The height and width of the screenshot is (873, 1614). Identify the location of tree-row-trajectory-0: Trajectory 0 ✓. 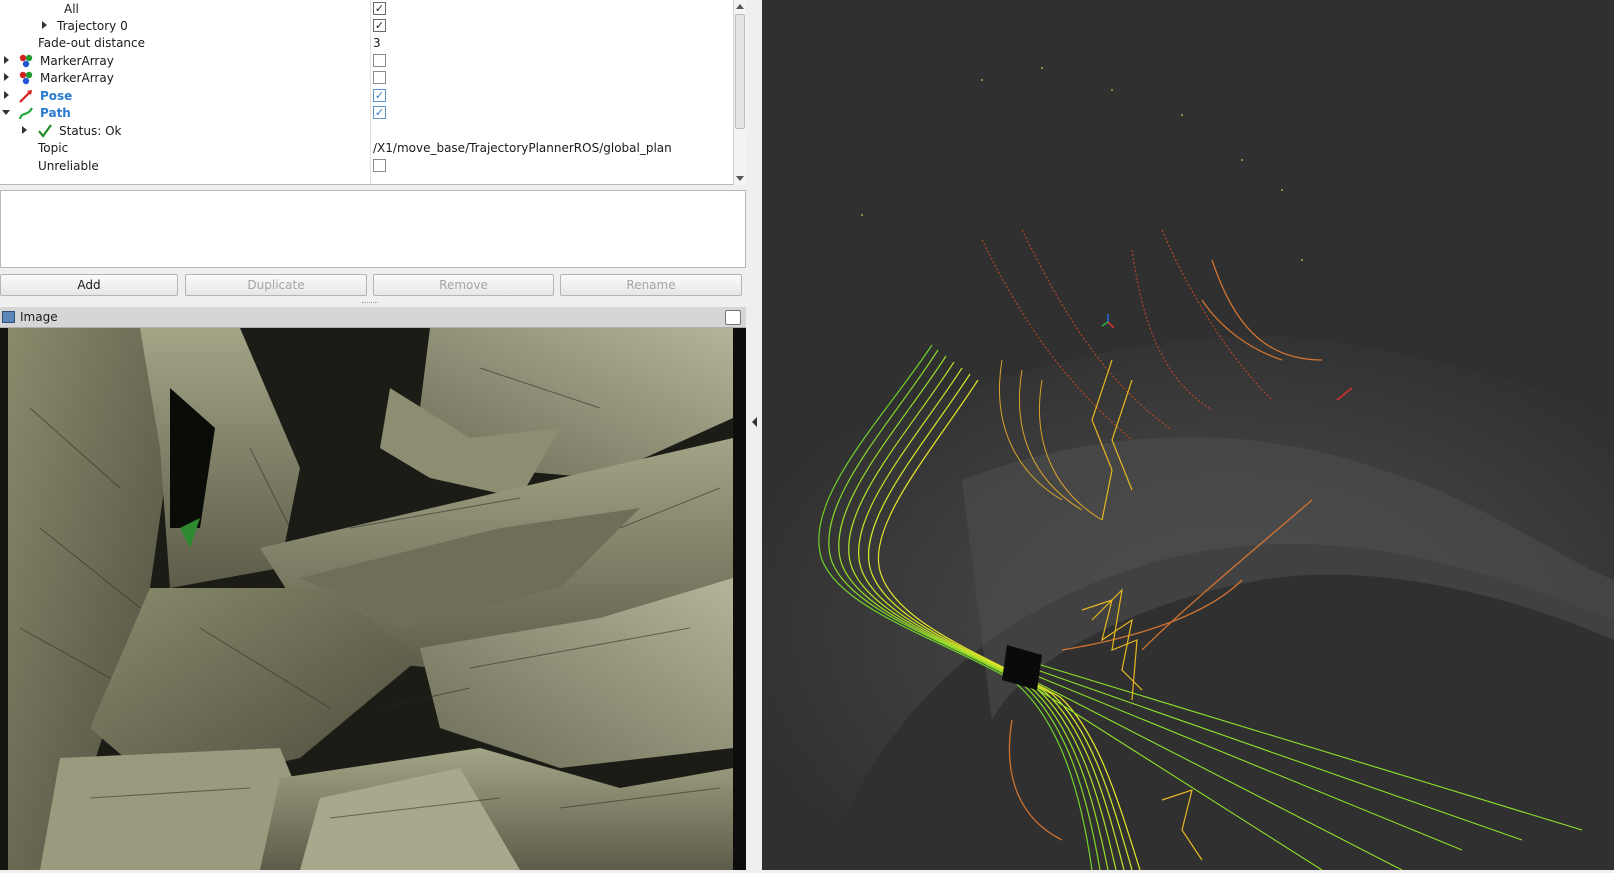
(366, 26).